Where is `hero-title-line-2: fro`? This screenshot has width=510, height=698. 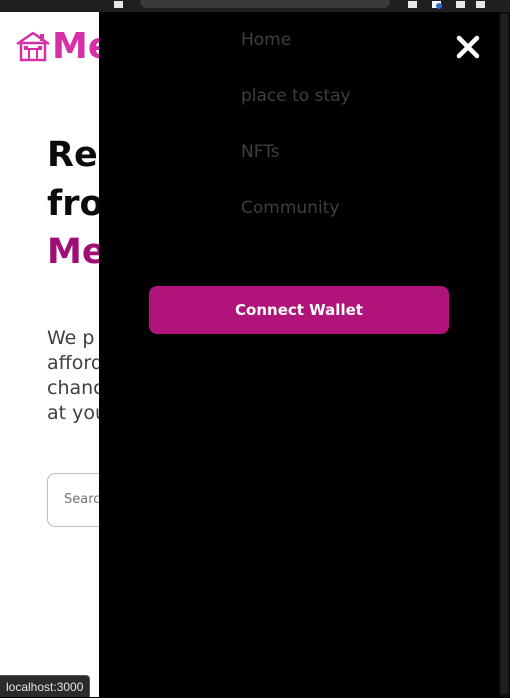
hero-title-line-2: fro is located at coordinates (73, 204).